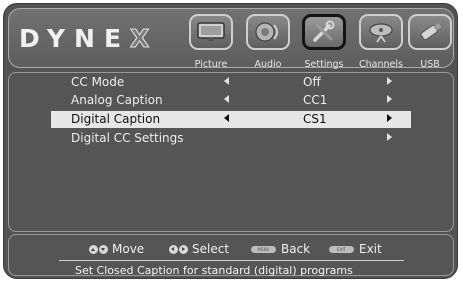 The width and height of the screenshot is (463, 284). Describe the element at coordinates (211, 249) in the screenshot. I see `hint-select-label: Select` at that location.